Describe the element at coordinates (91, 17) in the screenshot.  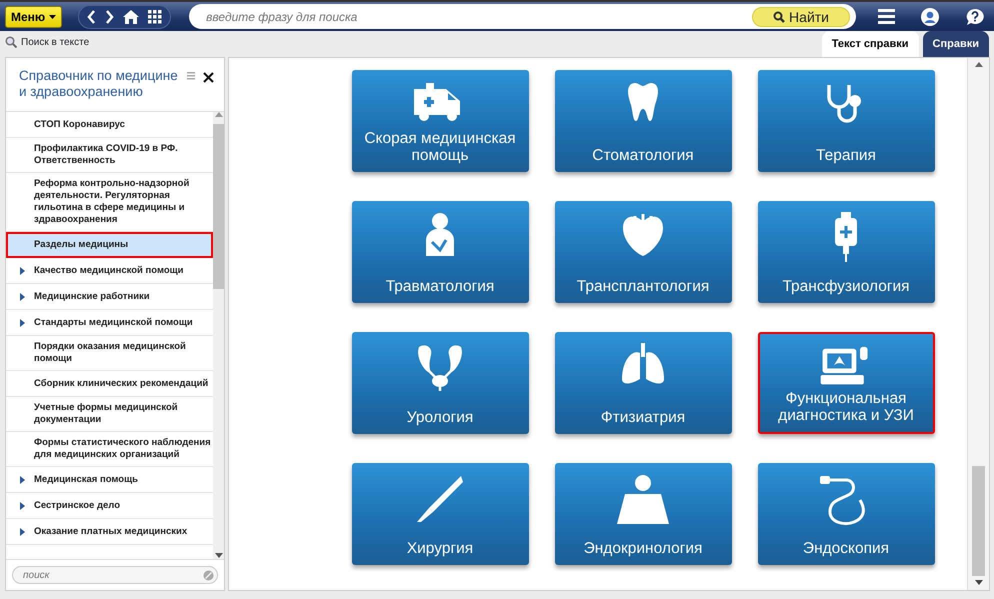
I see `back-icon` at that location.